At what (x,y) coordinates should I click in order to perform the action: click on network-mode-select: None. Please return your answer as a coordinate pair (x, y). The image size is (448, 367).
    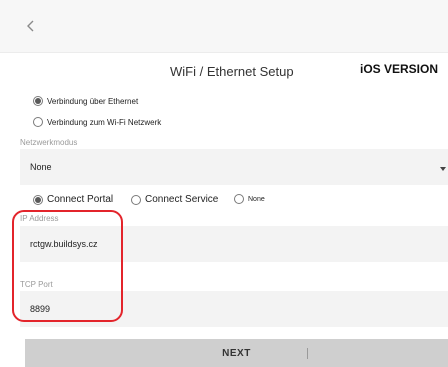
    Looking at the image, I should click on (234, 167).